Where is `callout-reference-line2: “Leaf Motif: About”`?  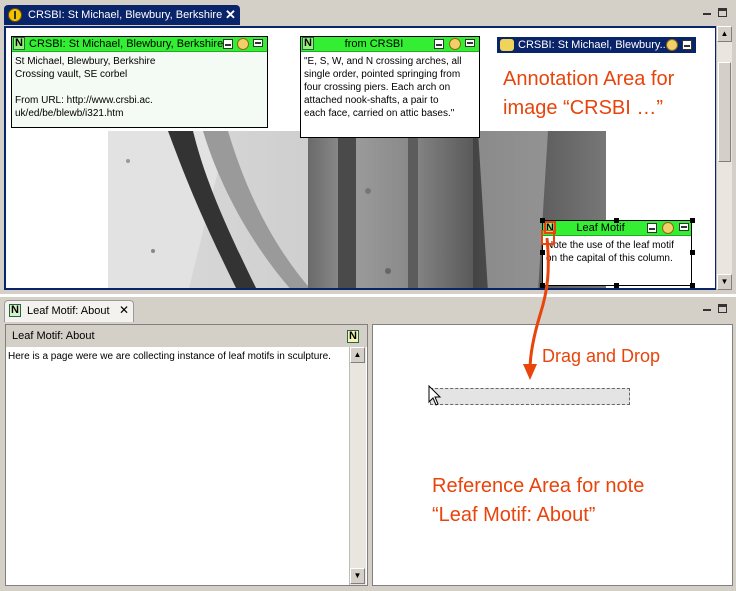
callout-reference-line2: “Leaf Motif: About” is located at coordinates (514, 515).